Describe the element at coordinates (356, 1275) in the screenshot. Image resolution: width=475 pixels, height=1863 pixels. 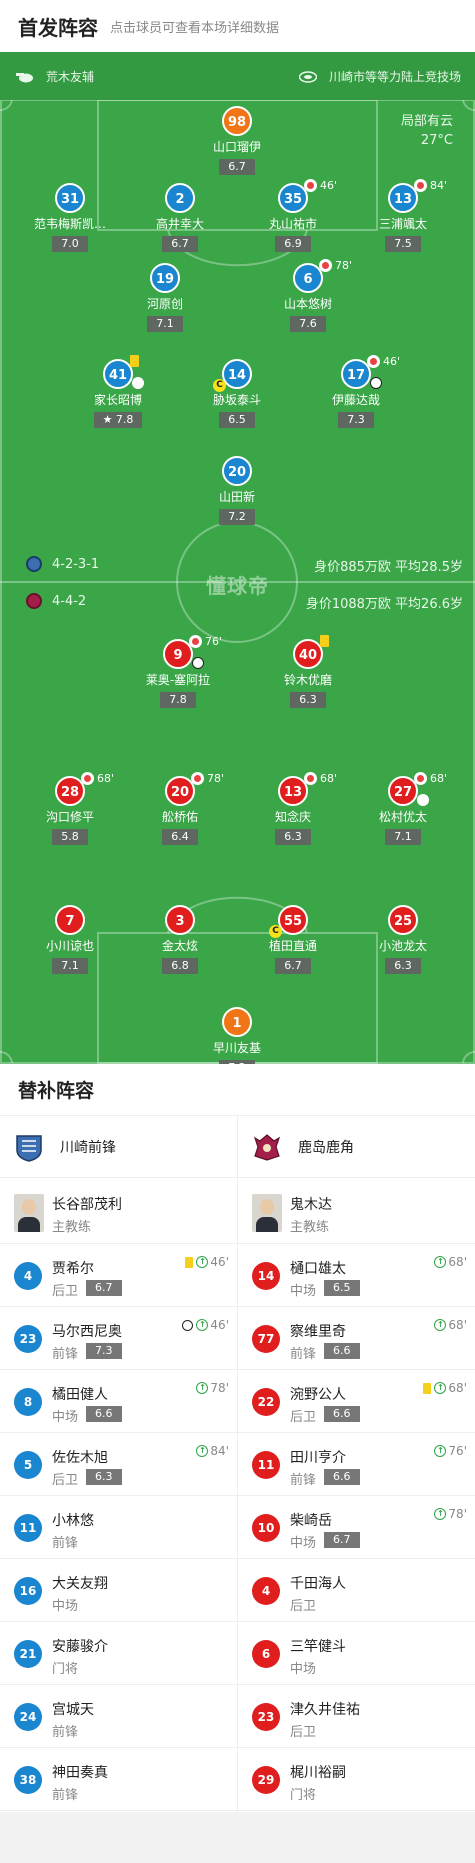
I see `substitute-row: 14 樋口雄太 中场 6.5 ↑ 68'` at that location.